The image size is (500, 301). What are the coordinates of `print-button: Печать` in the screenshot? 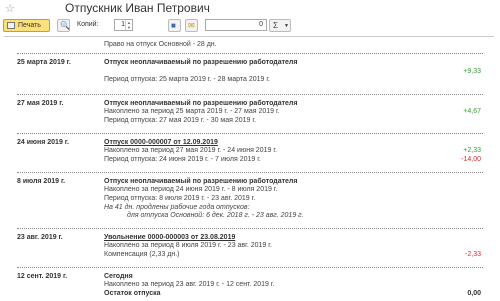 It's located at (26, 25).